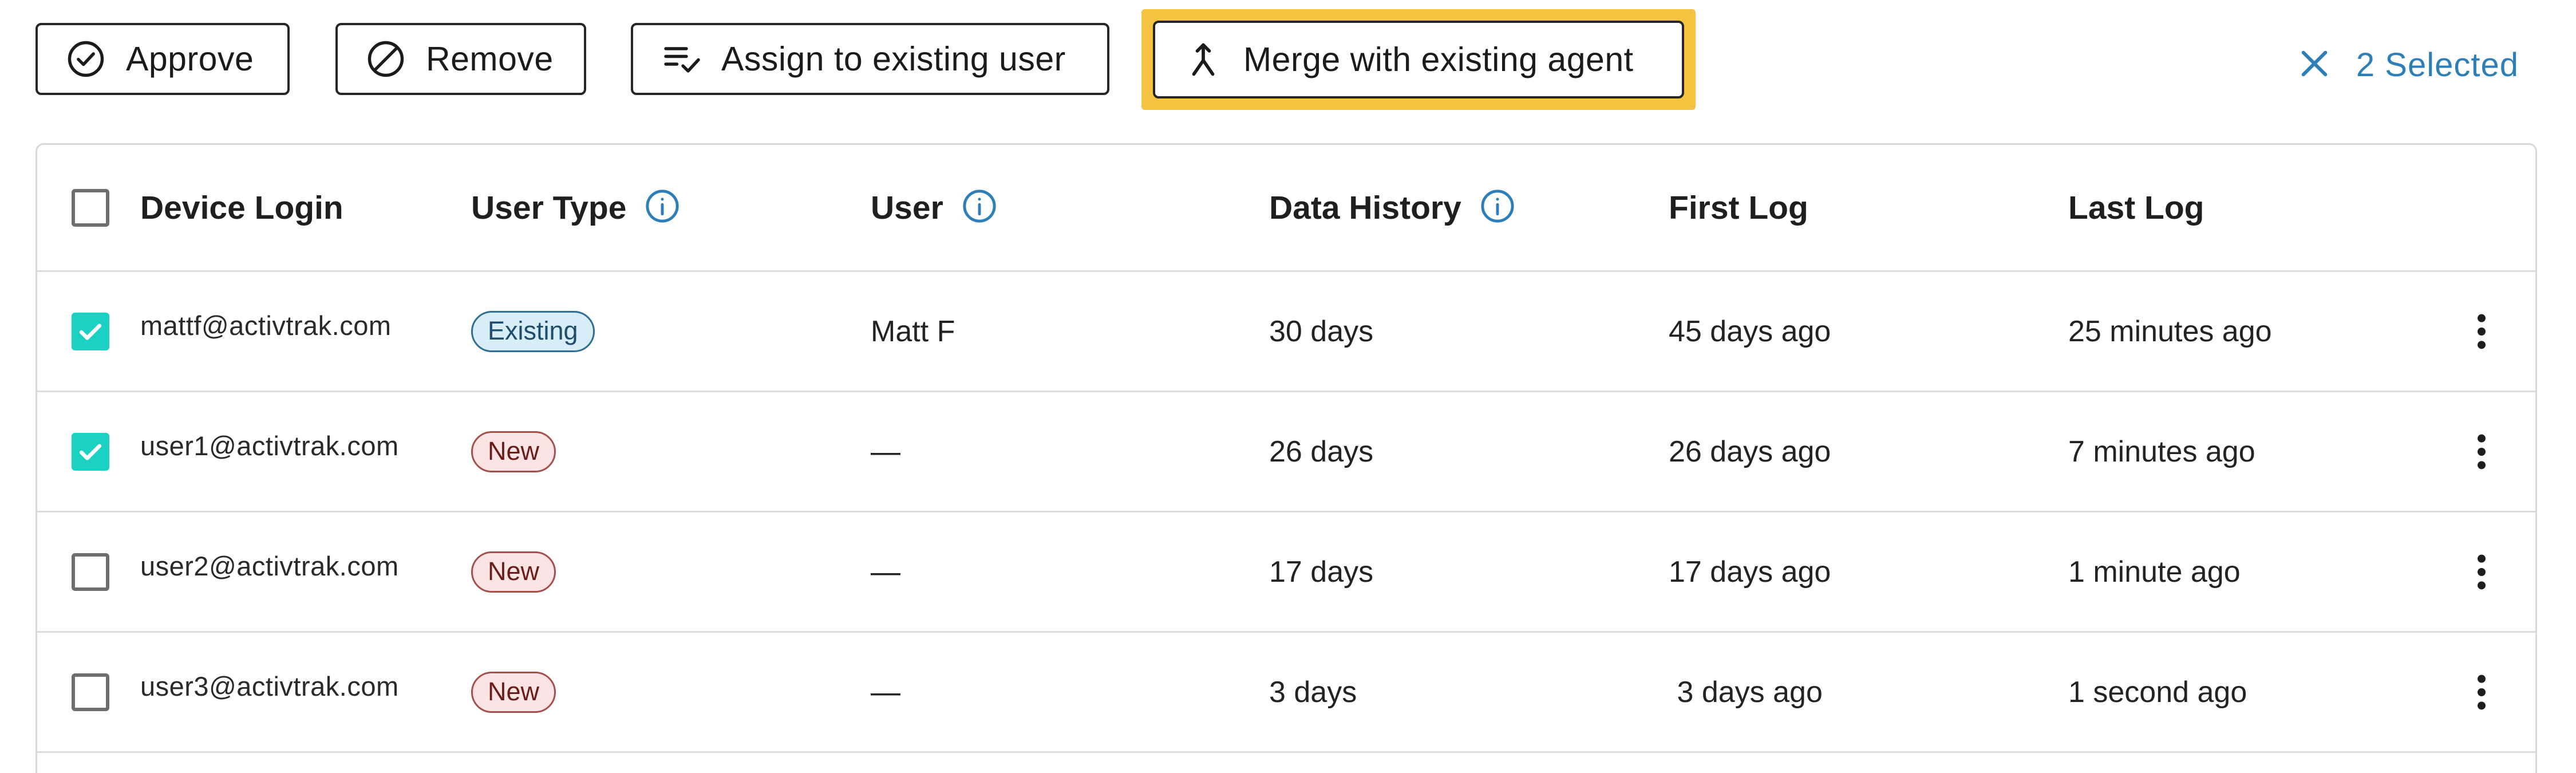  Describe the element at coordinates (913, 331) in the screenshot. I see `user-name: Matt F` at that location.